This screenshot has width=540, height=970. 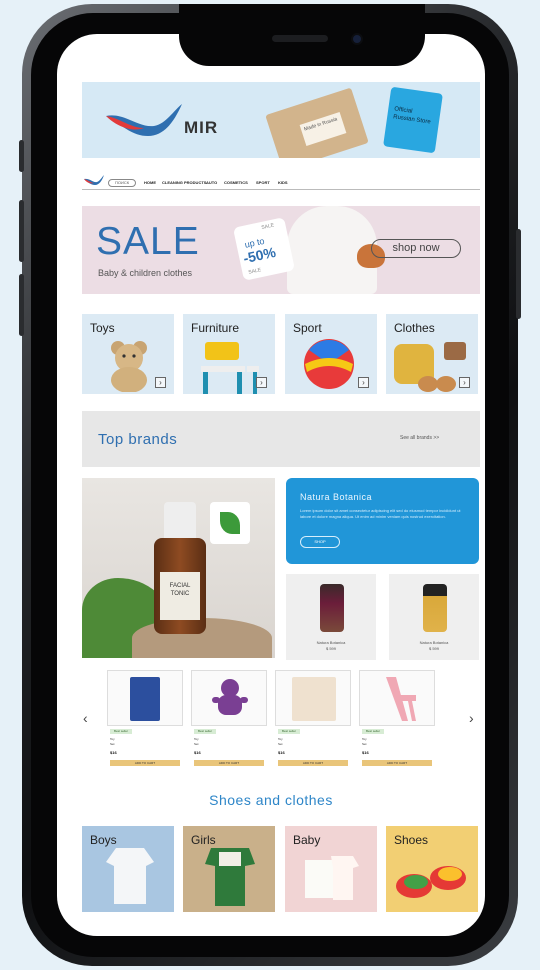 What do you see at coordinates (184, 182) in the screenshot?
I see `nav-item-cleaning: CLEANING PRODUCTS` at bounding box center [184, 182].